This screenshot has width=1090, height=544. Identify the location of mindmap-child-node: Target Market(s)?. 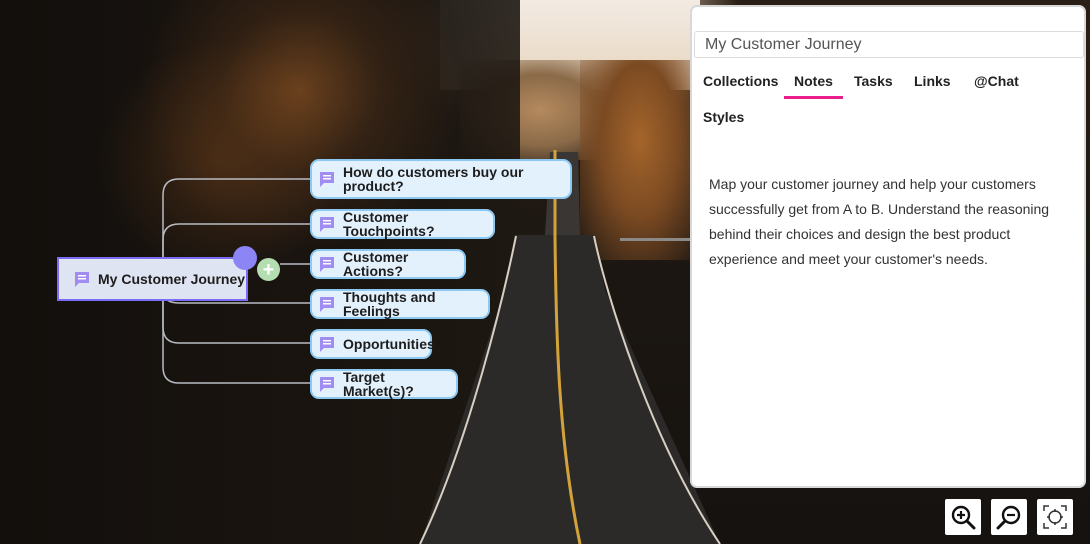
(384, 384).